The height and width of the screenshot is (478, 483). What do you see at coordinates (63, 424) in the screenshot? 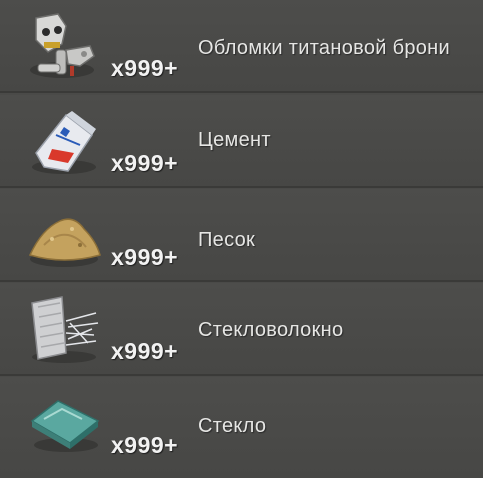
I see `glass-icon` at bounding box center [63, 424].